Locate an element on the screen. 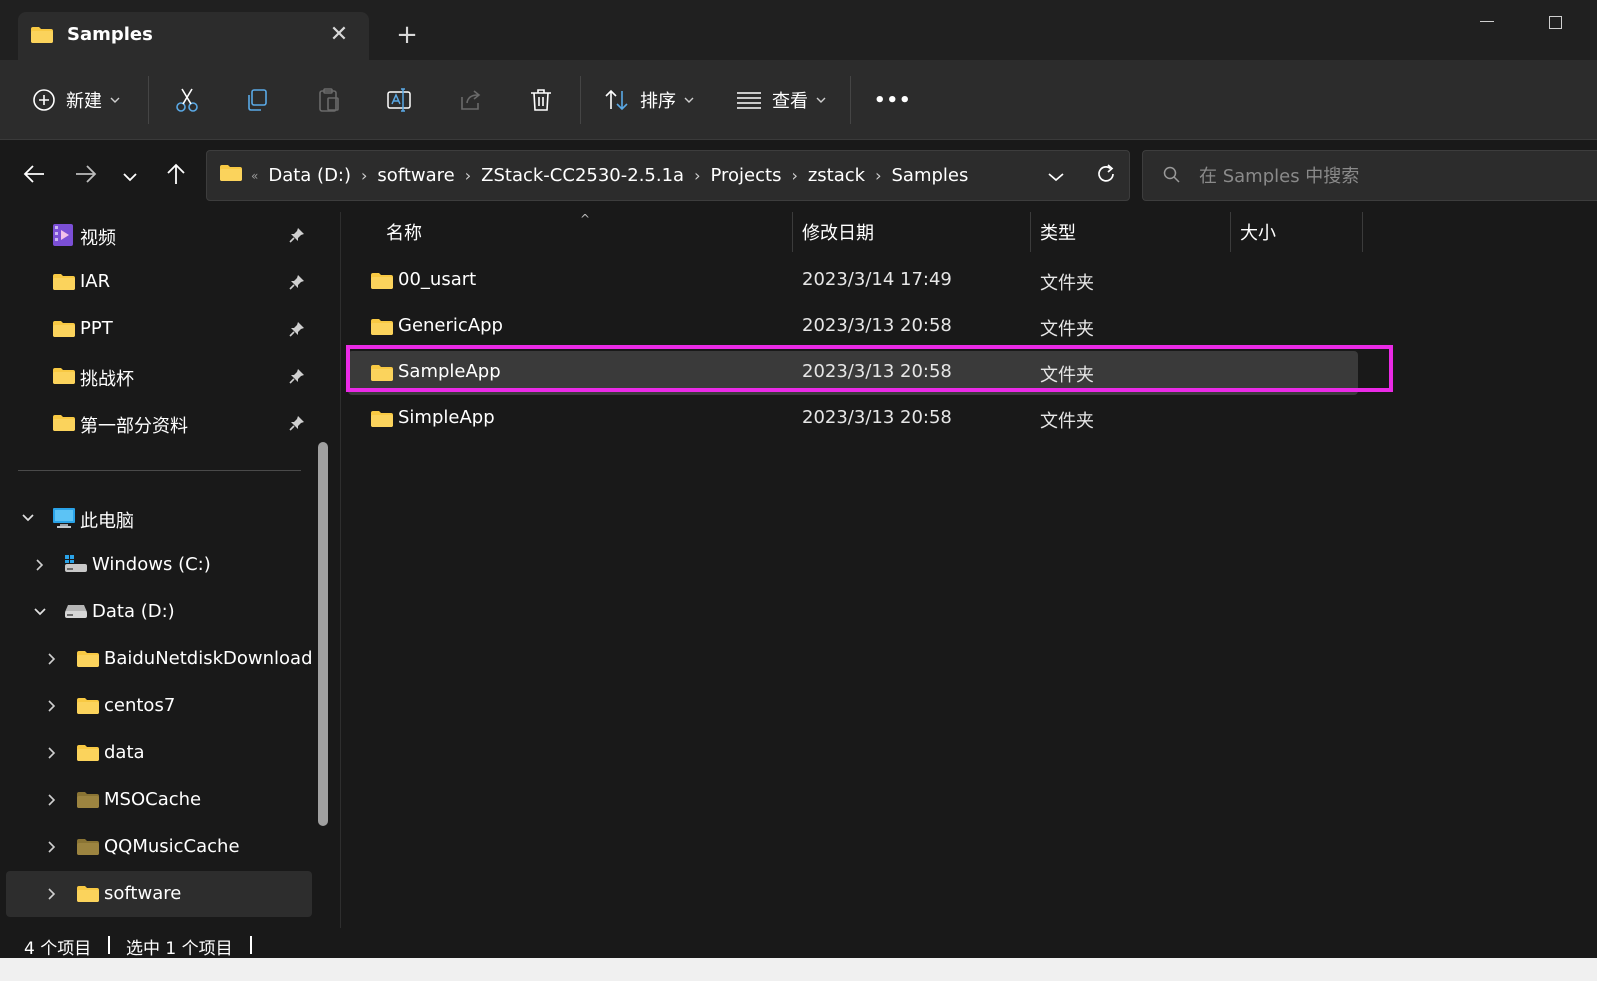  view-button: 查看 is located at coordinates (781, 100).